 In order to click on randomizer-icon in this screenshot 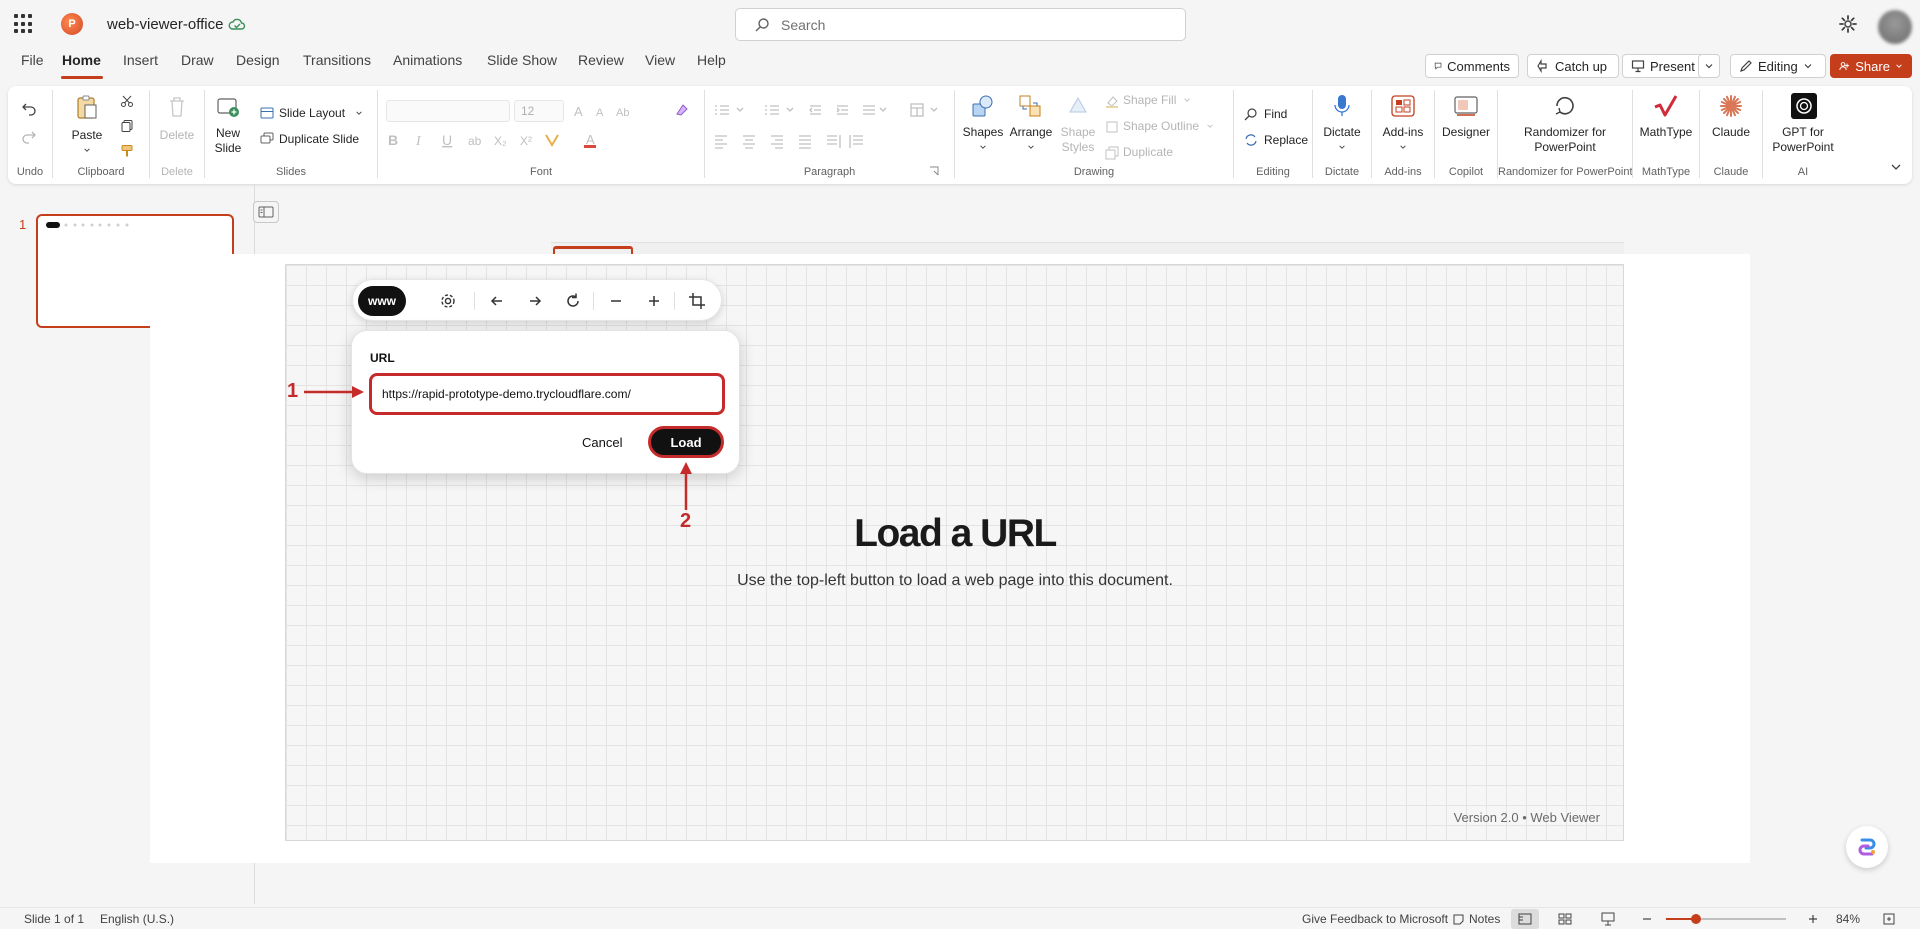, I will do `click(1565, 106)`.